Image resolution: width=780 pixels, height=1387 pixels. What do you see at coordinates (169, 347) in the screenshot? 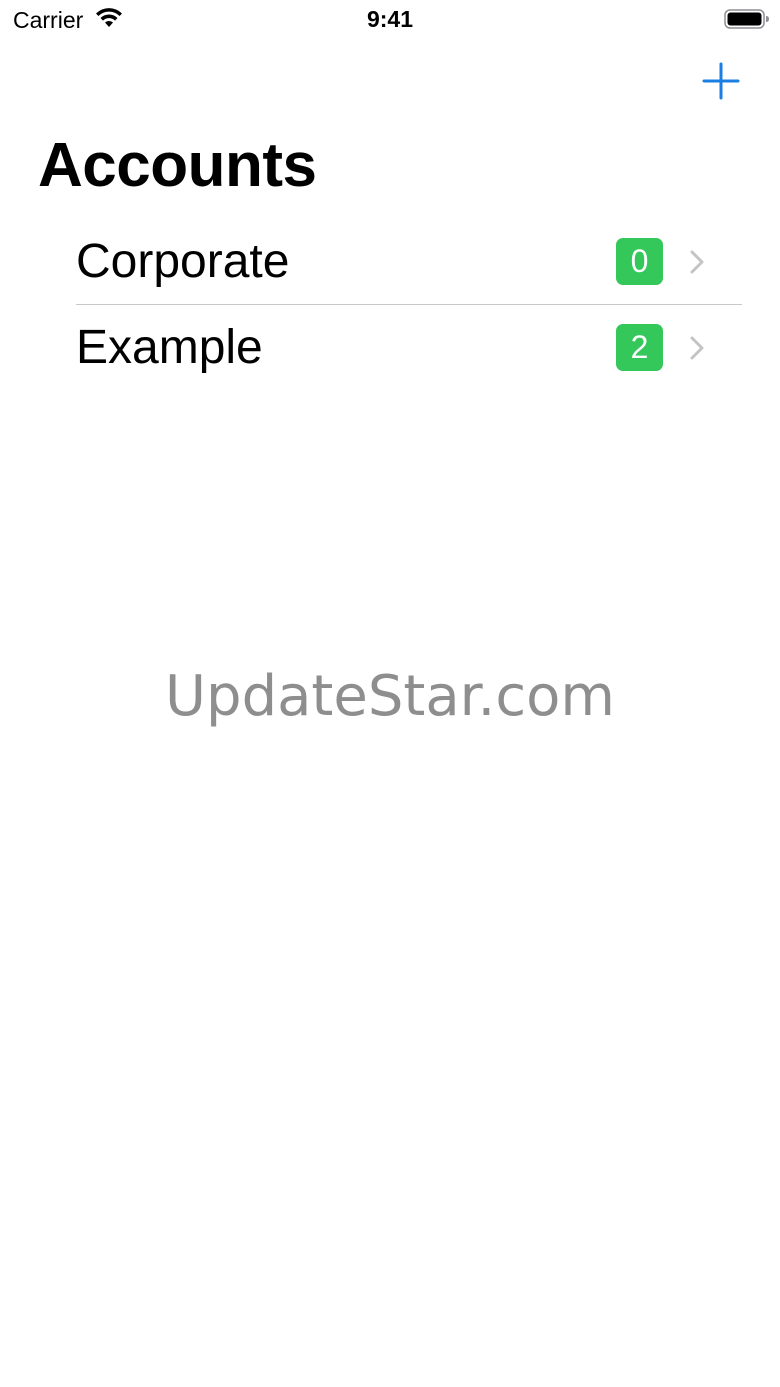
I see `account-label: Example` at bounding box center [169, 347].